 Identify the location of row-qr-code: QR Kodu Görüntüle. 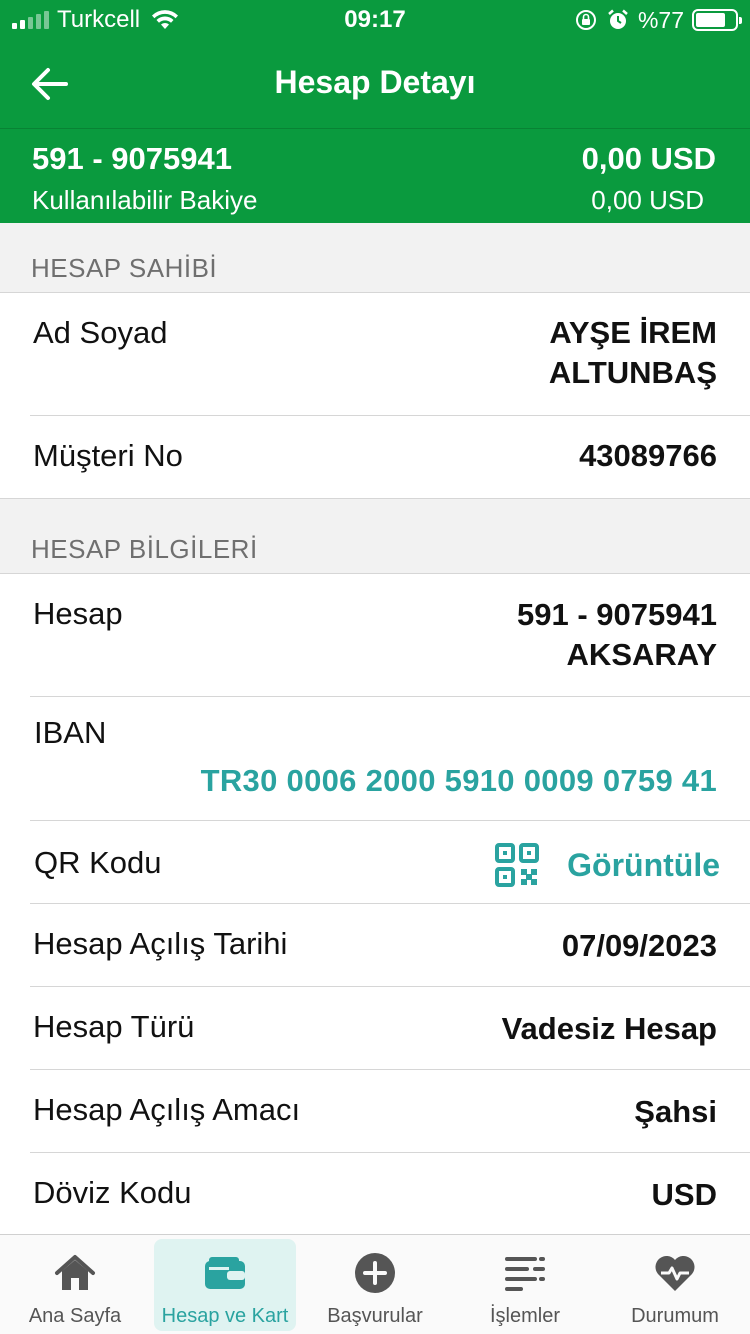
(390, 862).